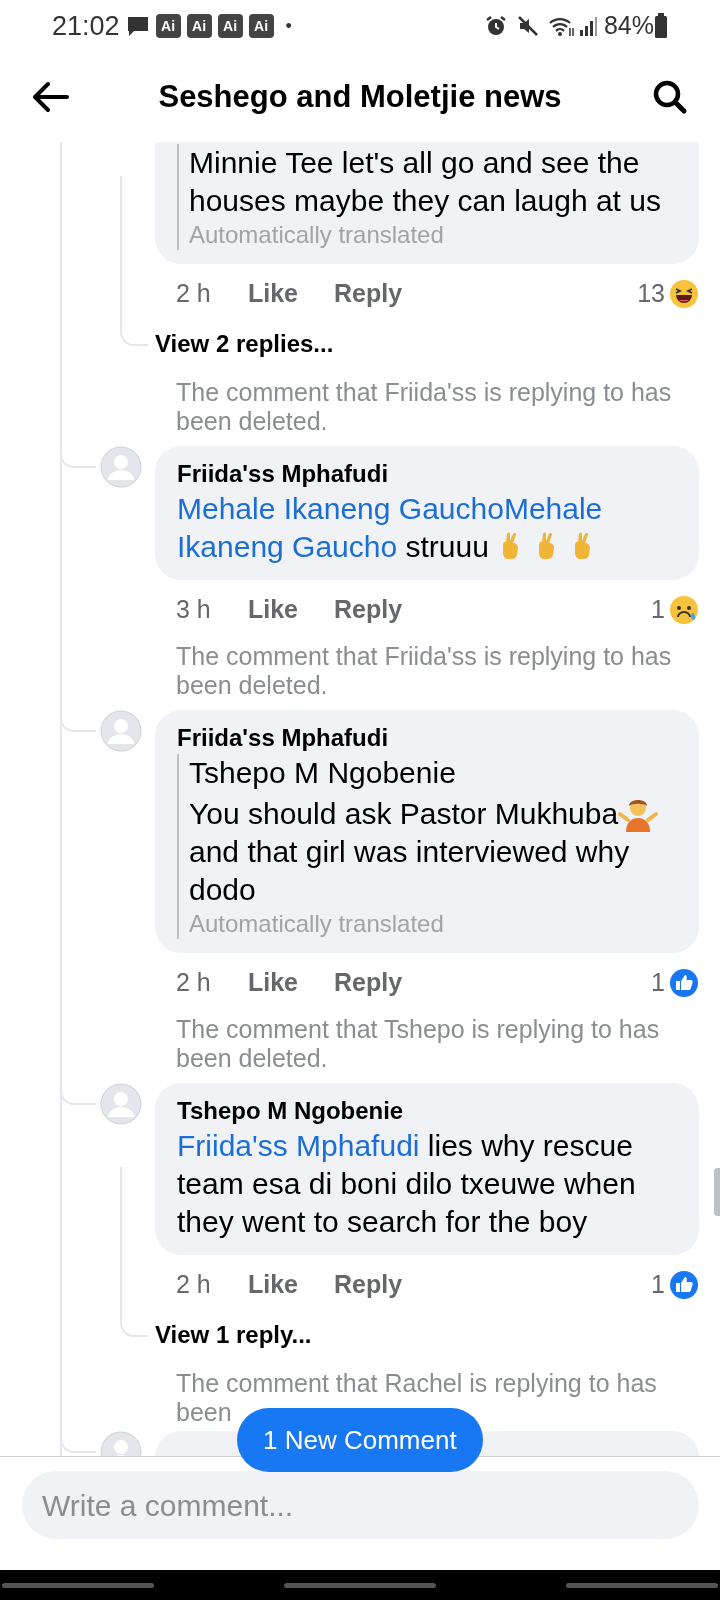 The image size is (720, 1600). I want to click on mention-link: Ikaneng Gaucho, so click(287, 546).